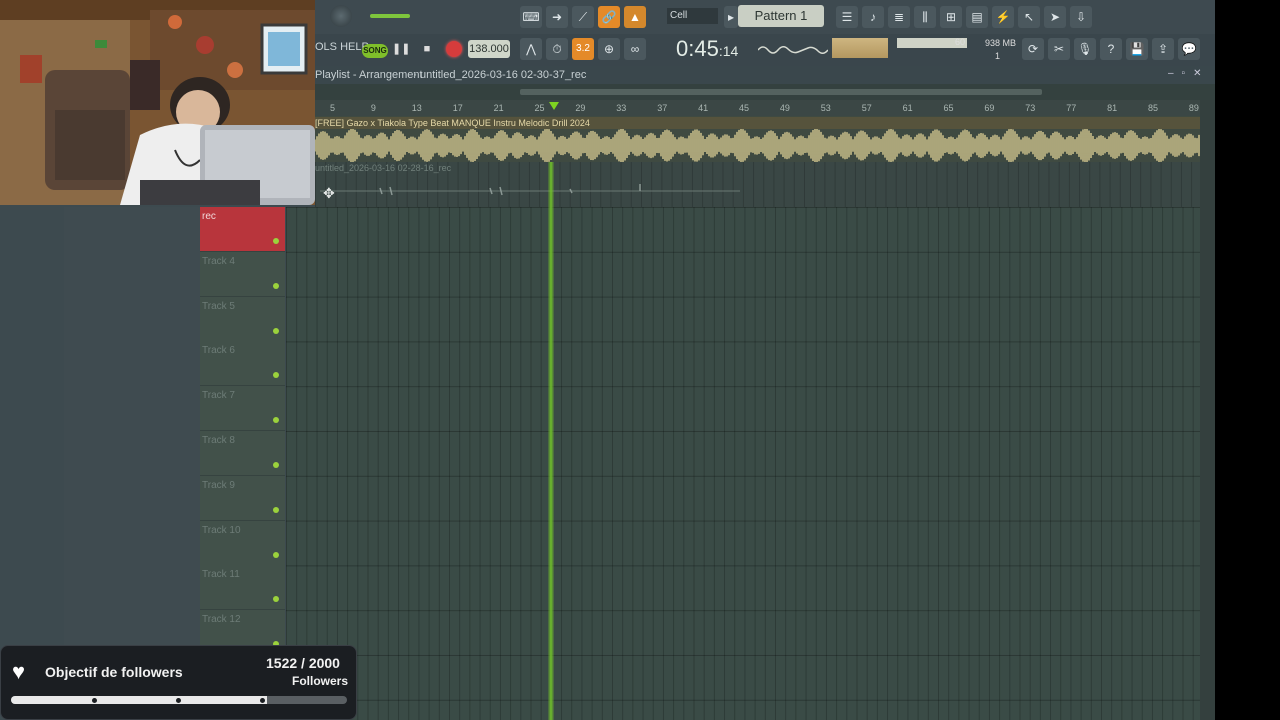 This screenshot has height=720, width=1280. What do you see at coordinates (583, 17) in the screenshot?
I see `slide-icon: ⟋` at bounding box center [583, 17].